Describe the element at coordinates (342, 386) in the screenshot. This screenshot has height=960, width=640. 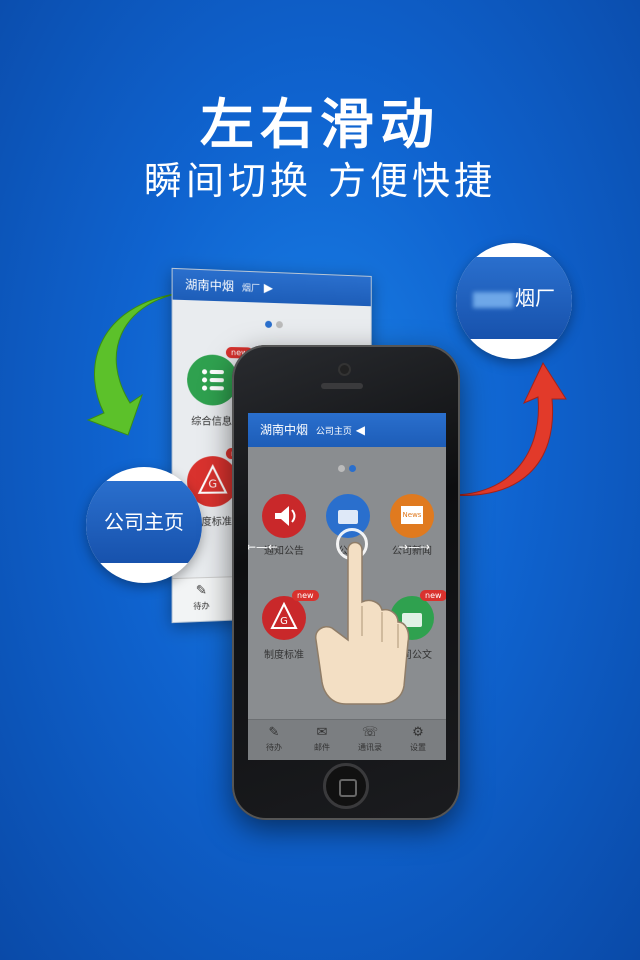
I see `speaker-grille` at that location.